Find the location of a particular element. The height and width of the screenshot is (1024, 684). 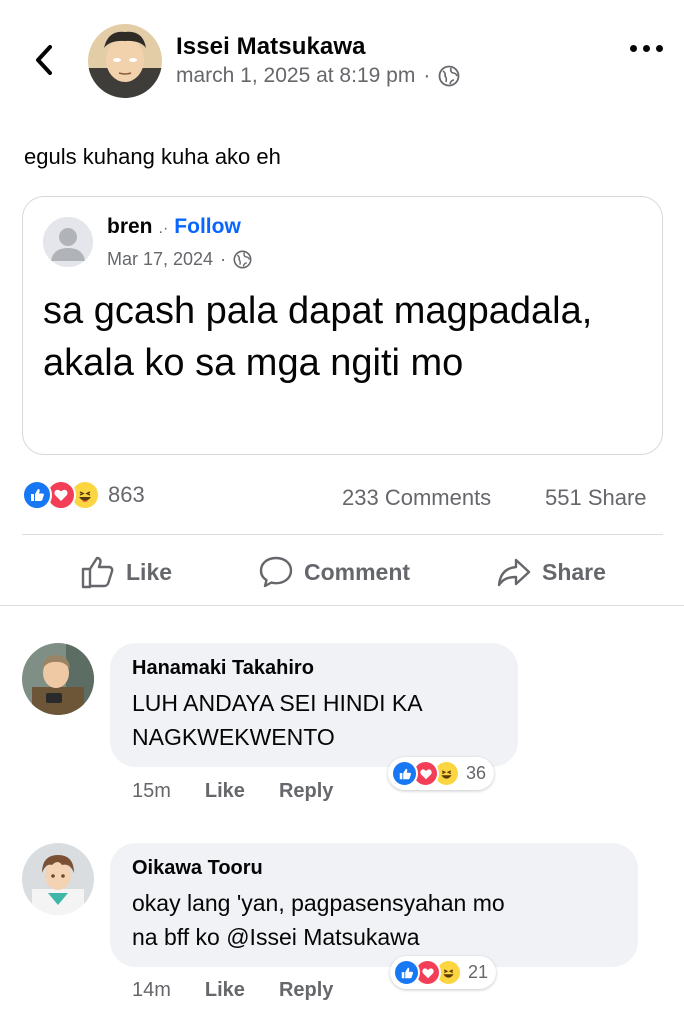

comment-actions: 14m Like Reply is located at coordinates (232, 990).